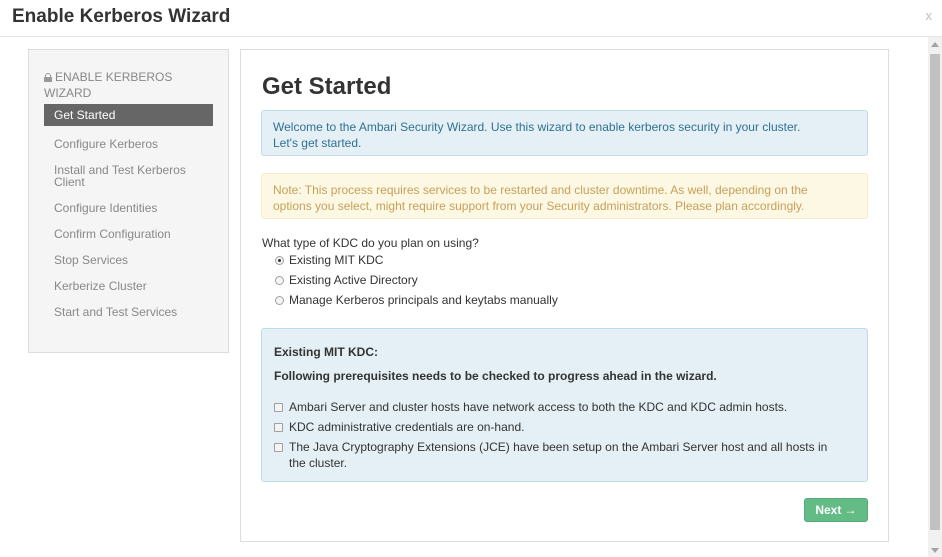  Describe the element at coordinates (935, 44) in the screenshot. I see `scroll-up-arrow-icon` at that location.